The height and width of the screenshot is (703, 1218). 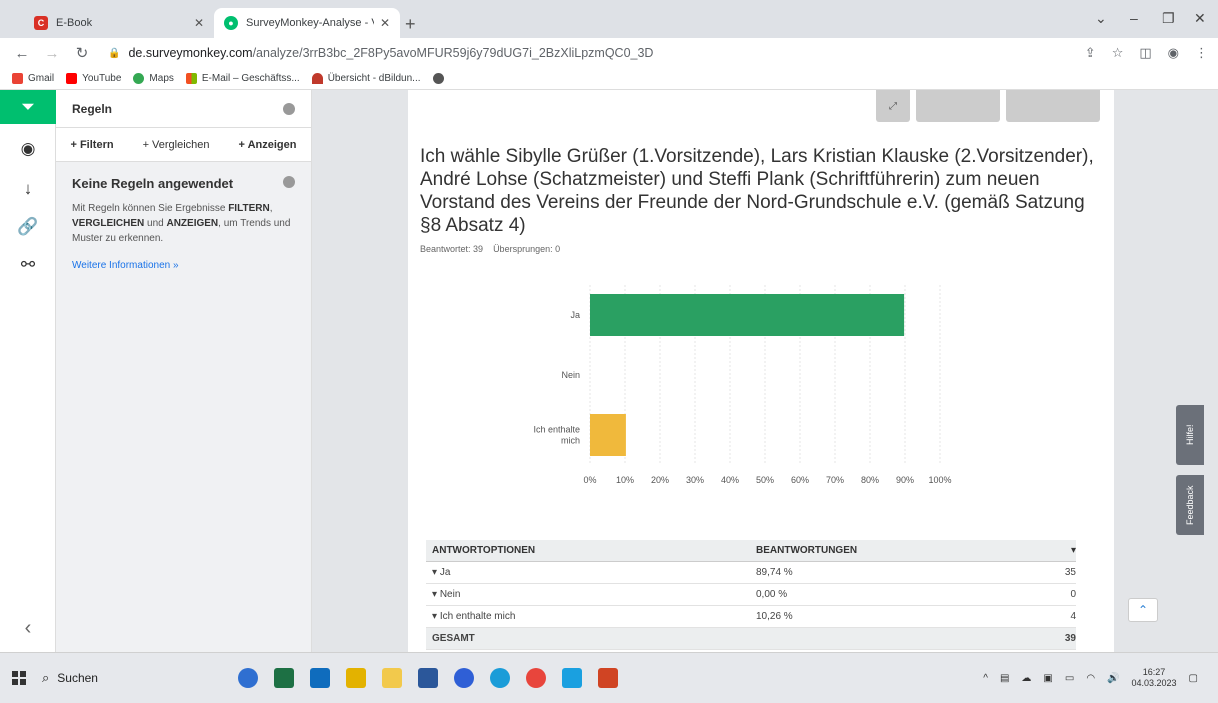 What do you see at coordinates (1046, 550) in the screenshot?
I see `col-sort-icon: ▾` at bounding box center [1046, 550].